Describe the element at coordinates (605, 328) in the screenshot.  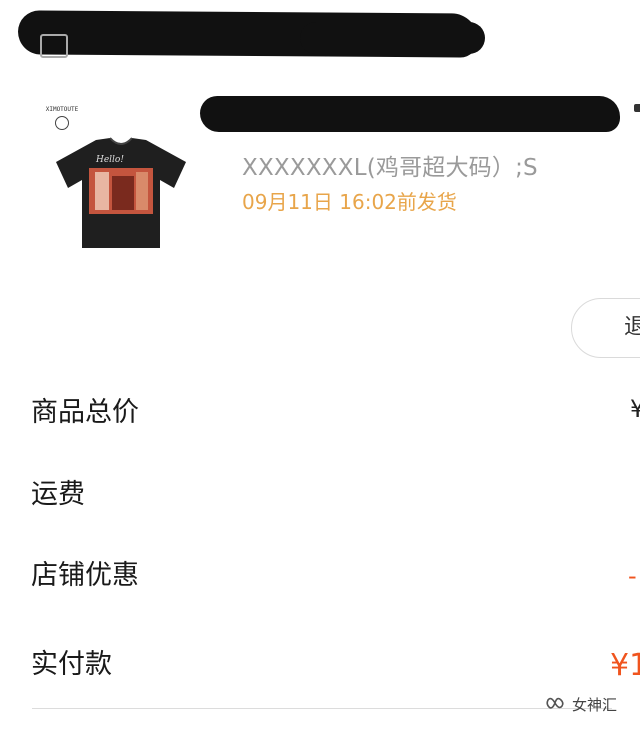
I see `refund-button: 退` at that location.